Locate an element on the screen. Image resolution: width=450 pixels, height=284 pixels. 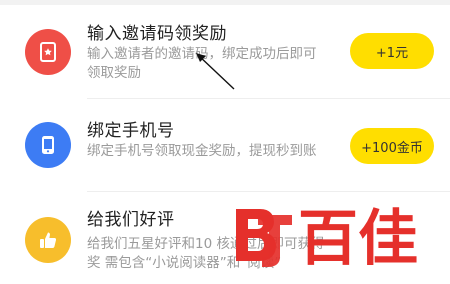
red-envelope-icon is located at coordinates (48, 52).